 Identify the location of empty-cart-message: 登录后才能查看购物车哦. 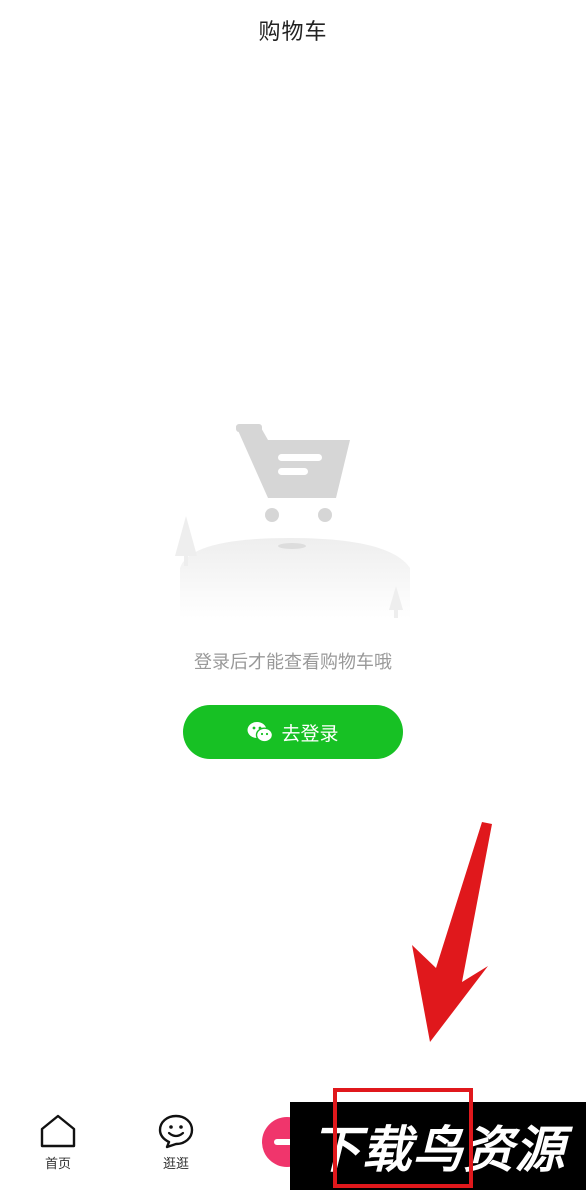
(293, 662).